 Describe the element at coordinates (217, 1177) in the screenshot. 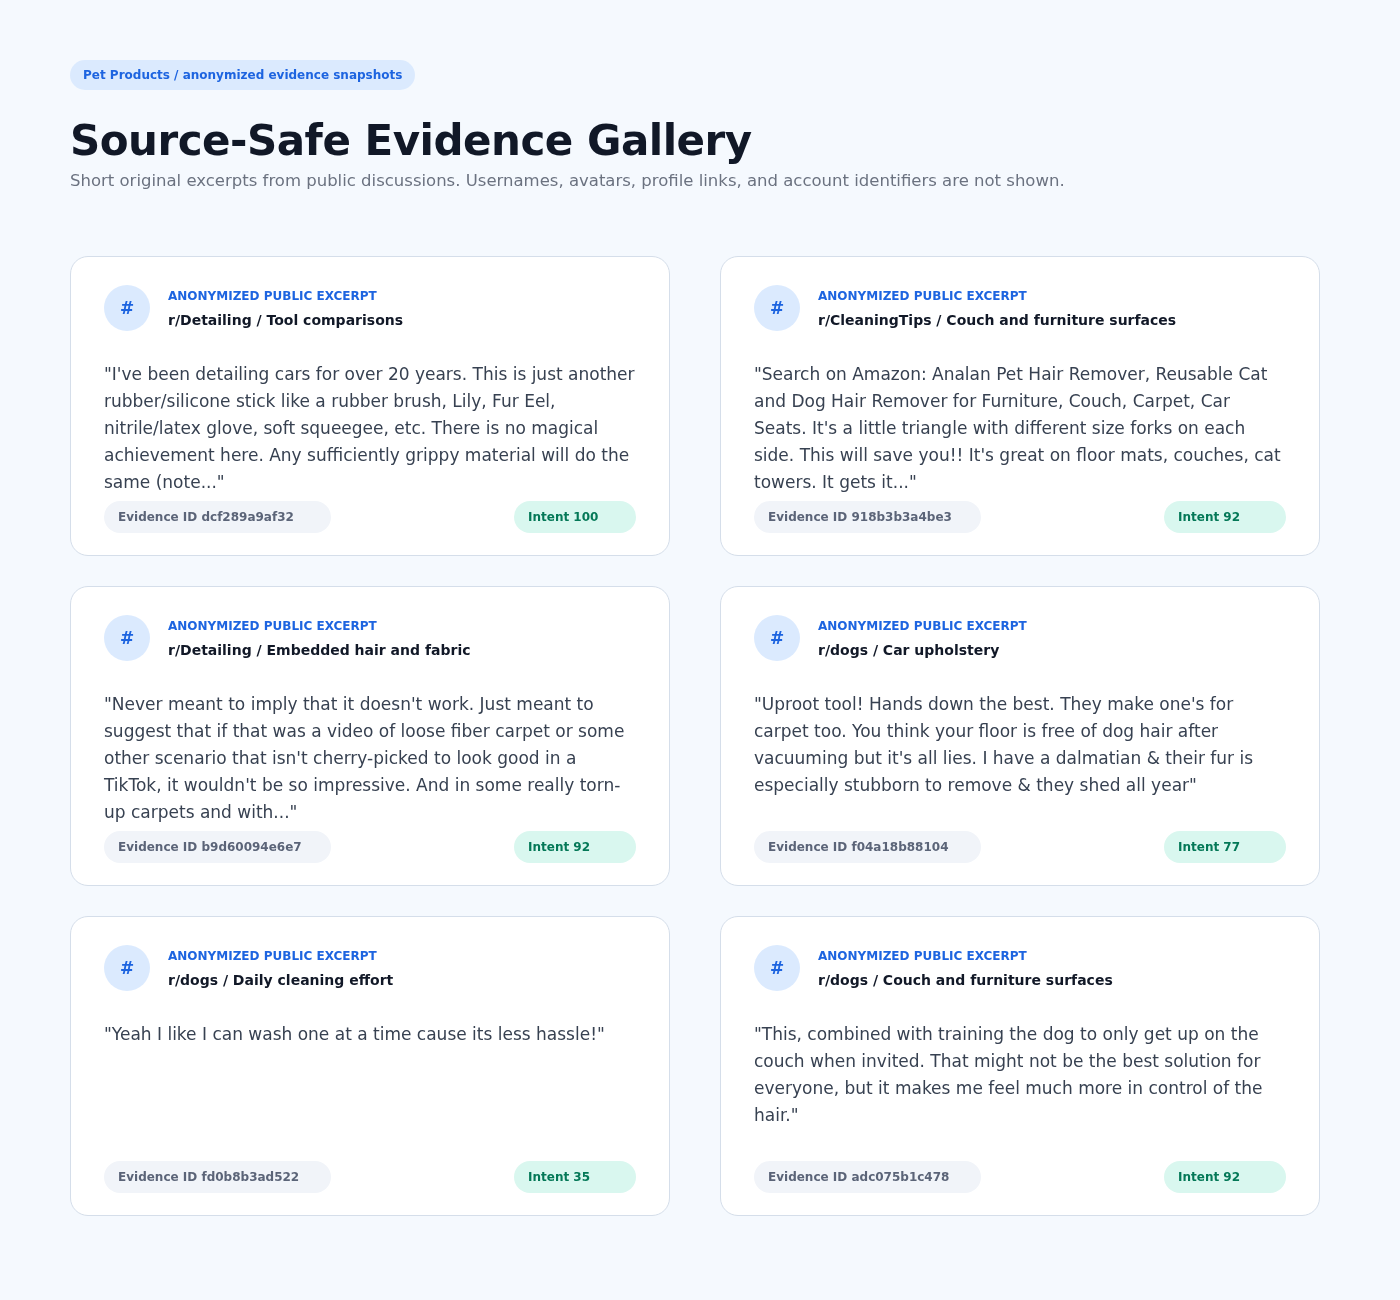

I see `evidence-id-tag: Evidence ID fd0b8b3ad522` at that location.